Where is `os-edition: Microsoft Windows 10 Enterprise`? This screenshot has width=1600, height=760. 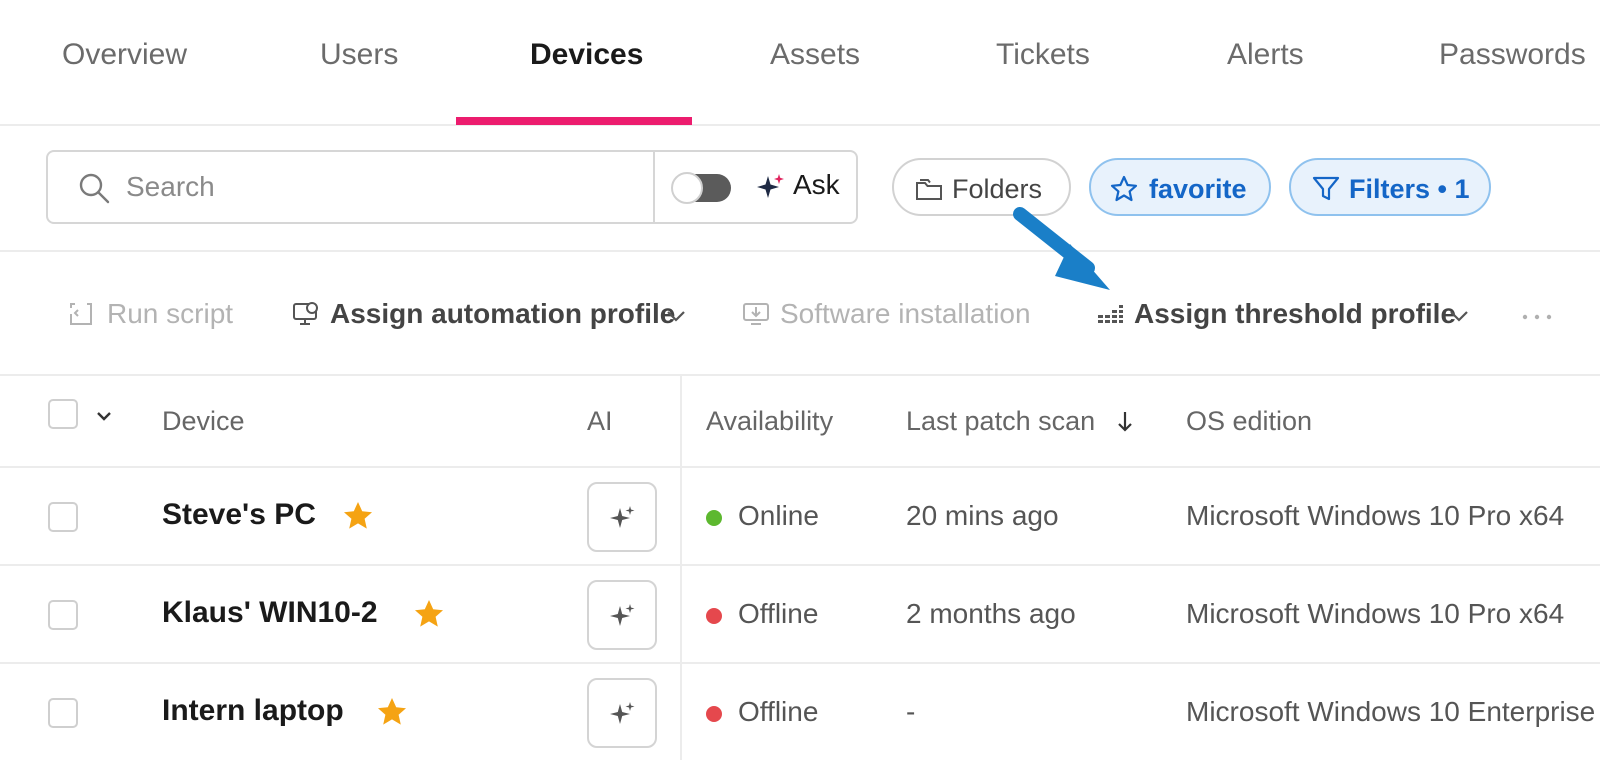
os-edition: Microsoft Windows 10 Enterprise is located at coordinates (1391, 711).